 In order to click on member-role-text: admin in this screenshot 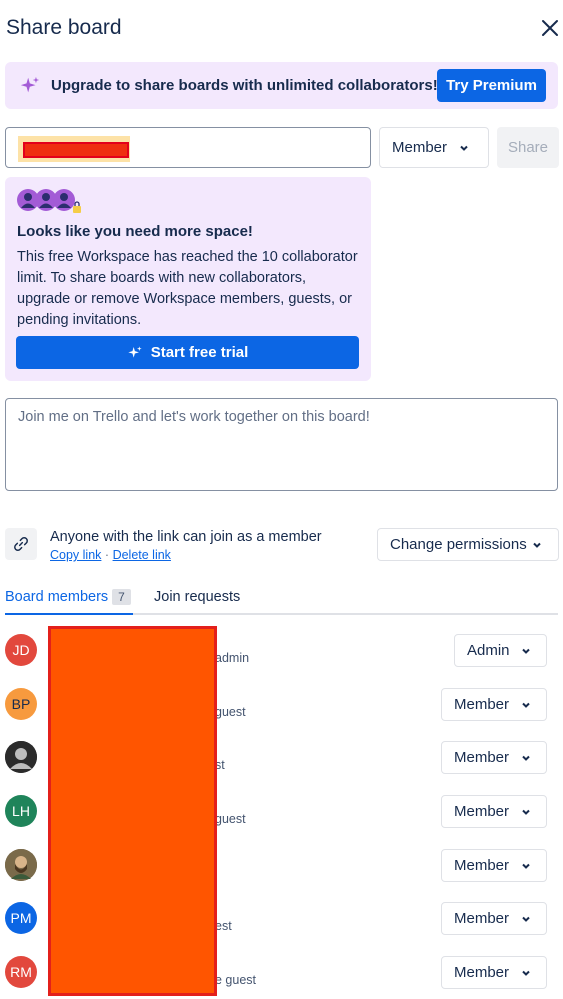, I will do `click(232, 658)`.